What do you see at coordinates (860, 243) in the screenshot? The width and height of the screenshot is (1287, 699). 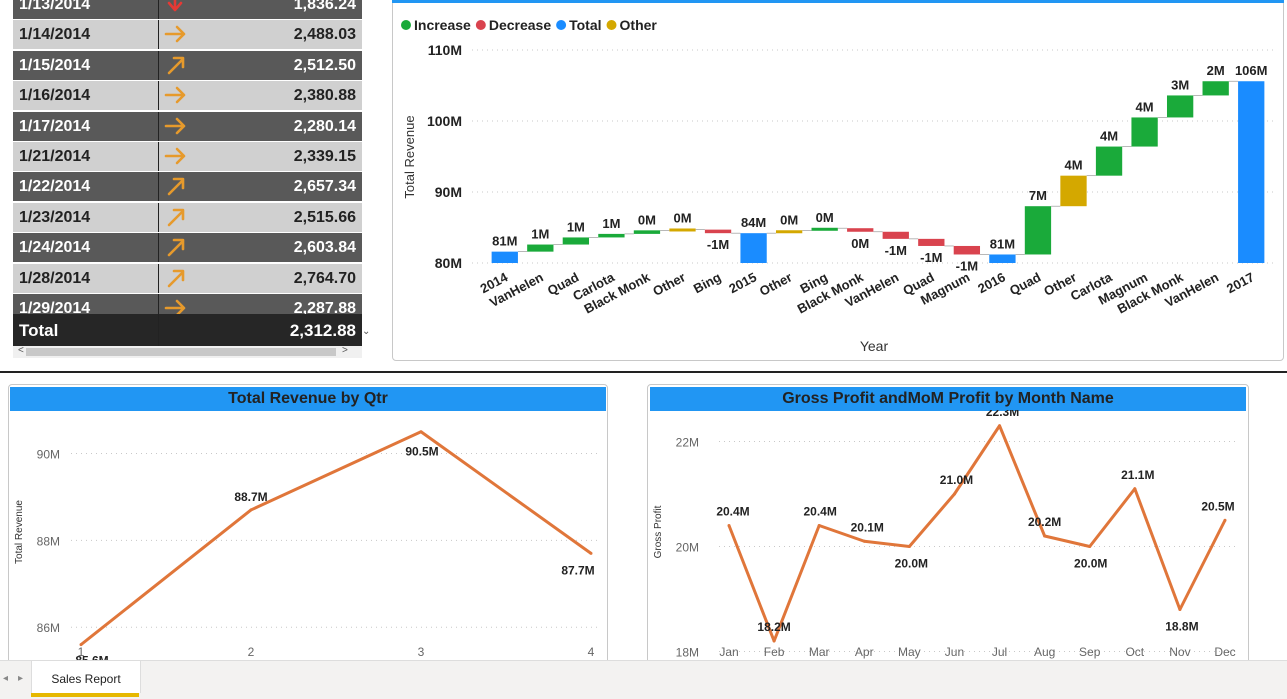 I see `data-label: 0M` at bounding box center [860, 243].